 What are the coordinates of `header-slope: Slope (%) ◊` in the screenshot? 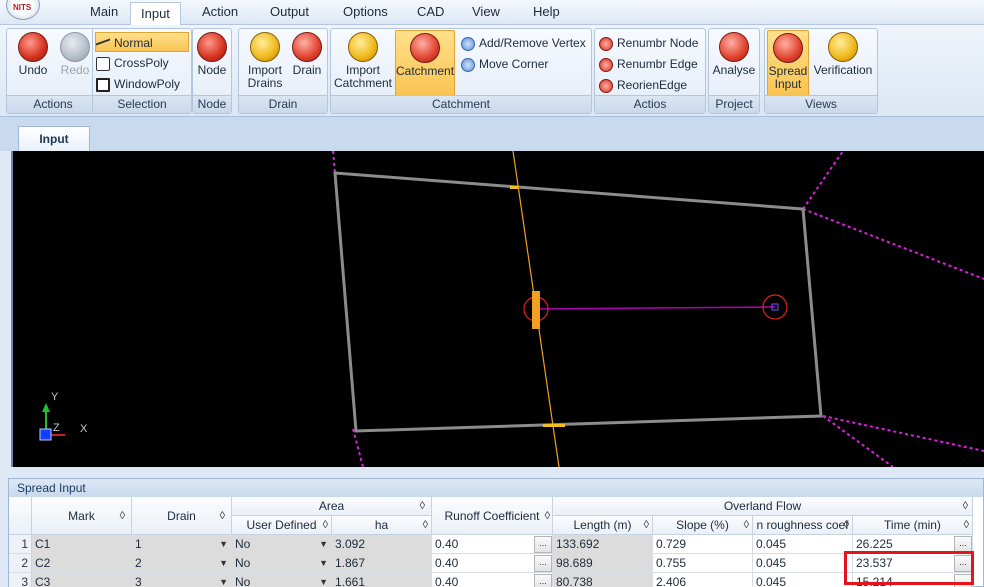 It's located at (703, 525).